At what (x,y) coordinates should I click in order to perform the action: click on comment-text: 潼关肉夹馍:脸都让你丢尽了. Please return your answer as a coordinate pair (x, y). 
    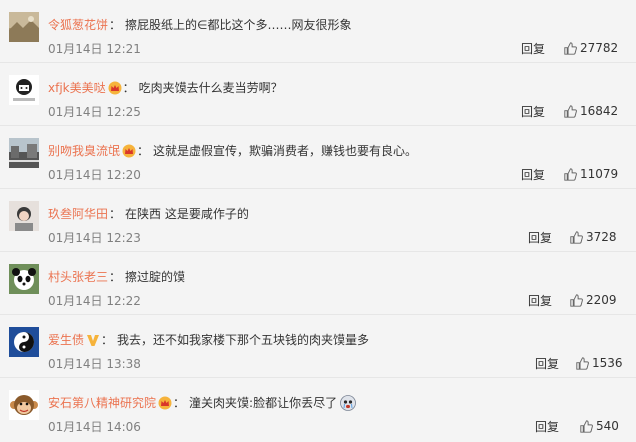
    Looking at the image, I should click on (263, 403).